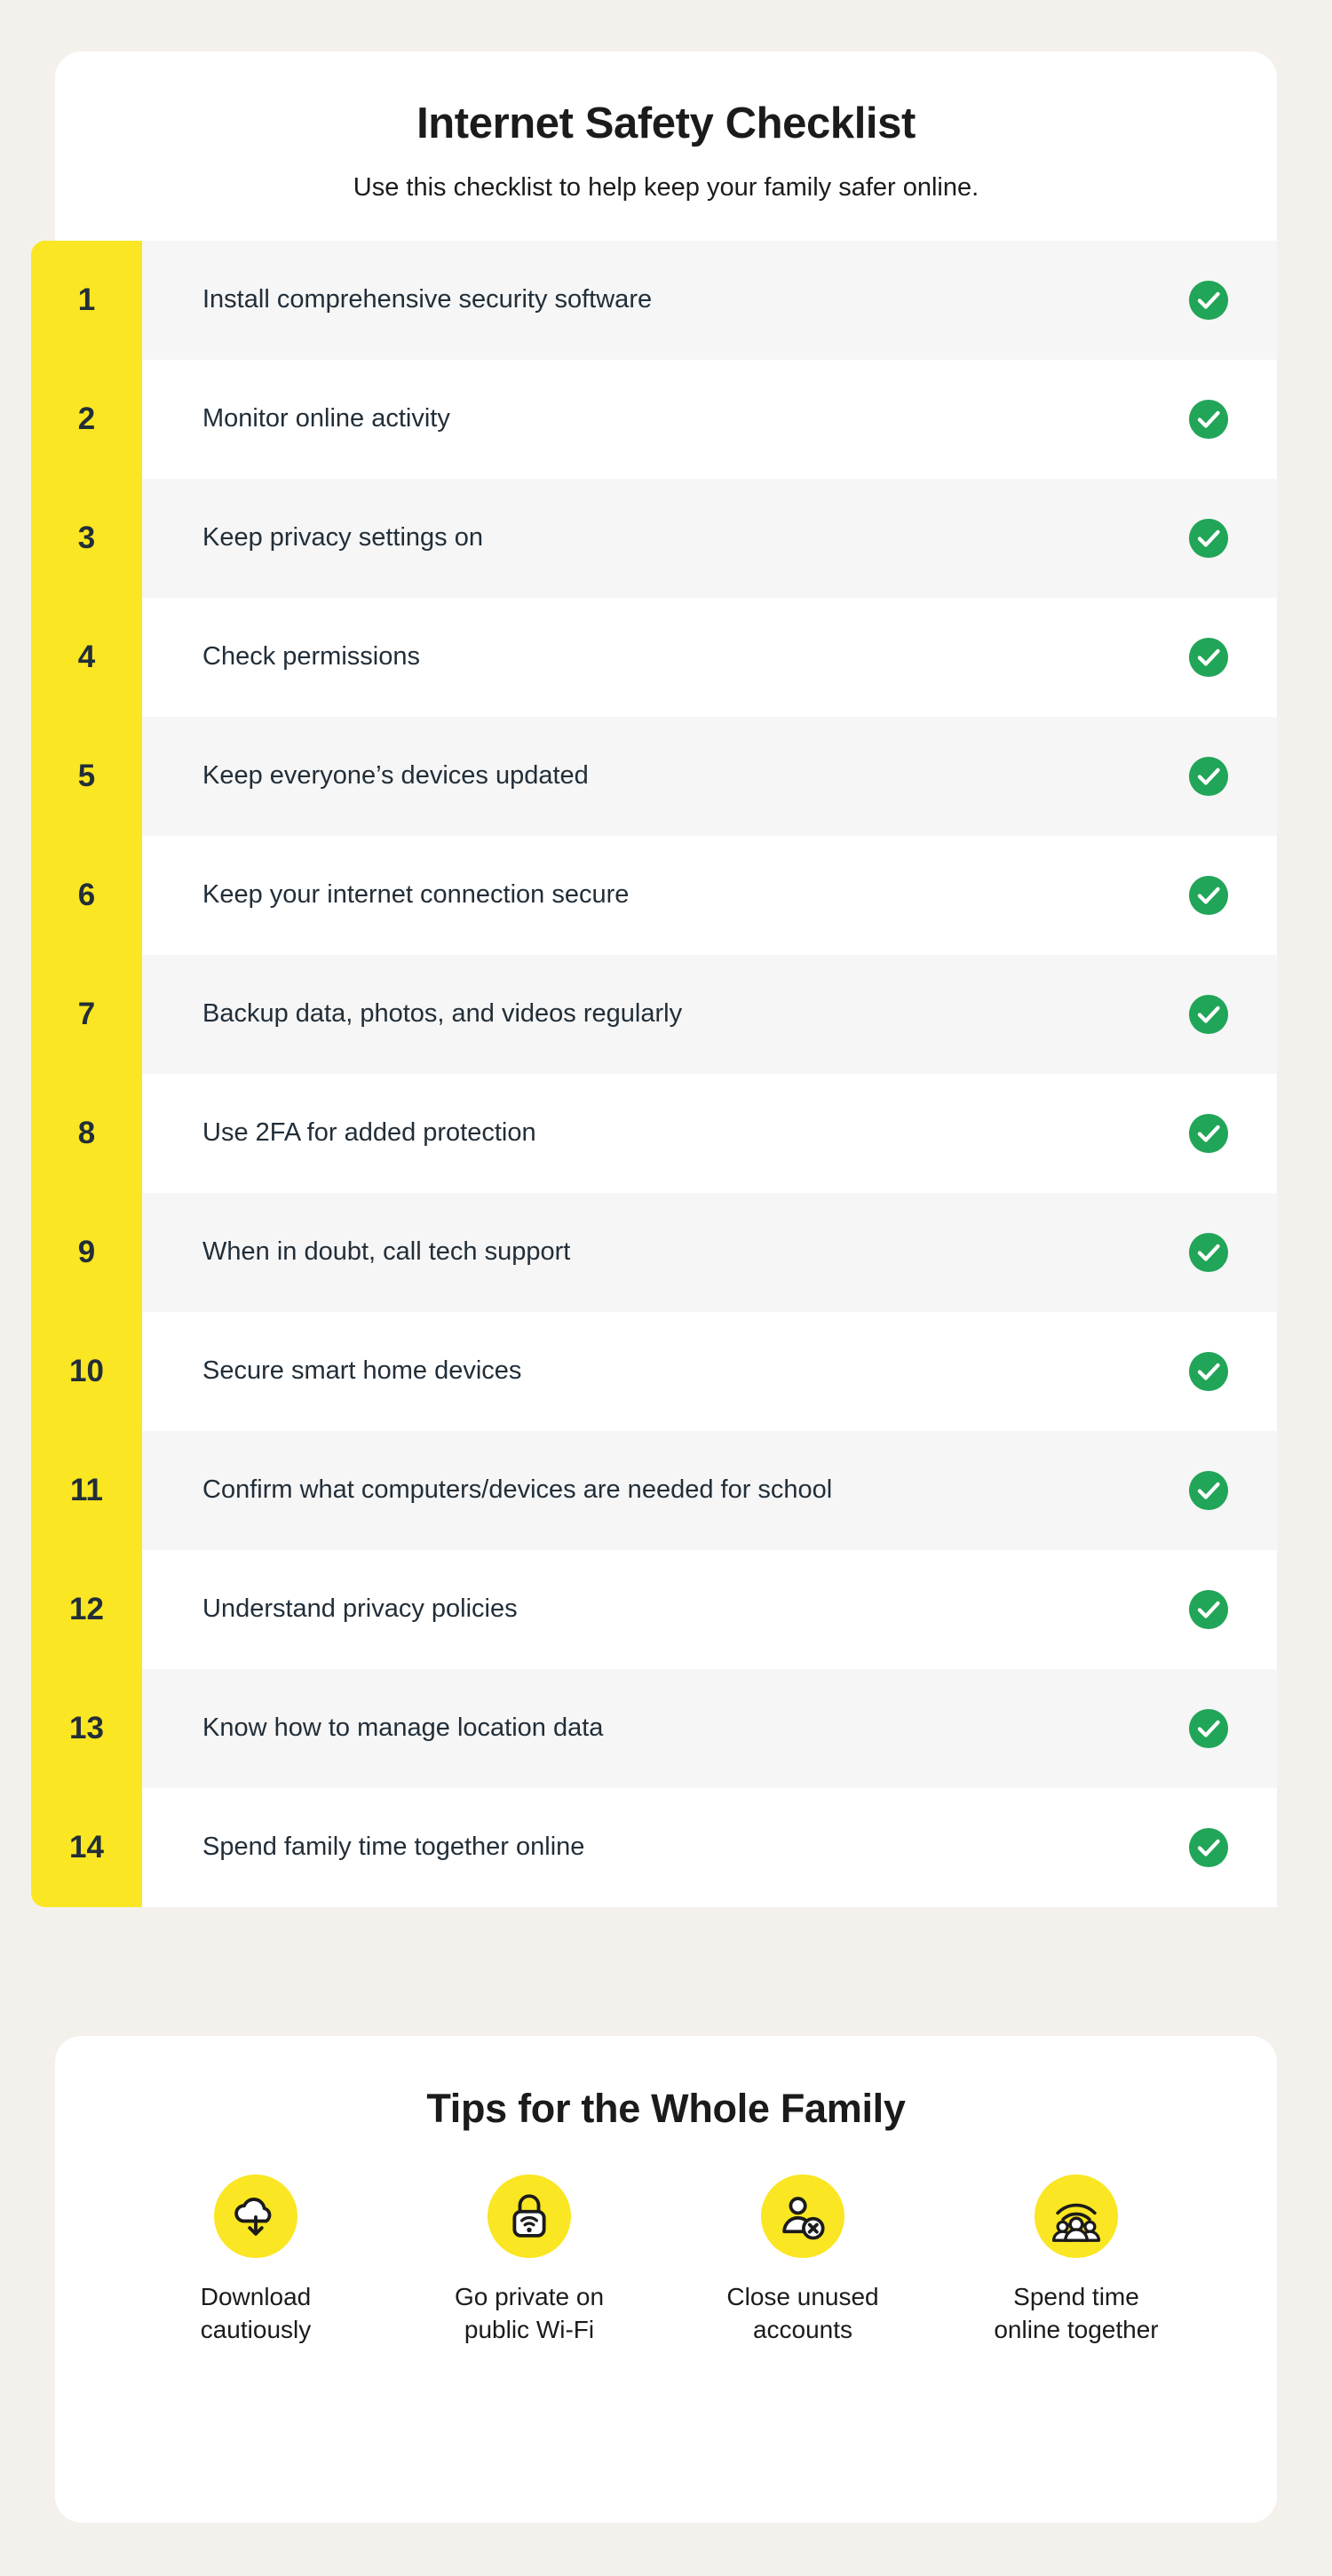 The width and height of the screenshot is (1332, 2576). Describe the element at coordinates (86, 419) in the screenshot. I see `checklist-row-number: 2` at that location.